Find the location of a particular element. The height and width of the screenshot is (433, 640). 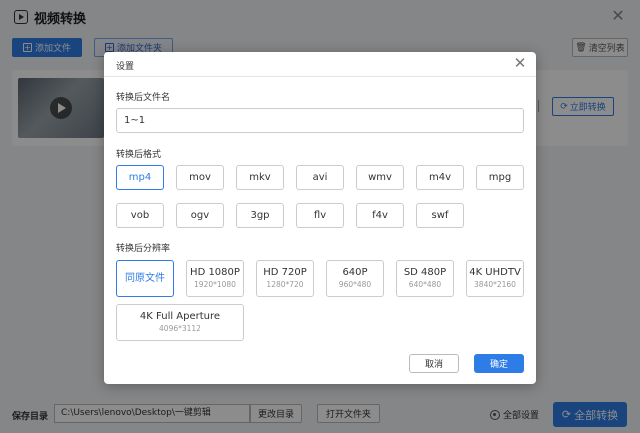

resolution-name: 640P is located at coordinates (355, 272).